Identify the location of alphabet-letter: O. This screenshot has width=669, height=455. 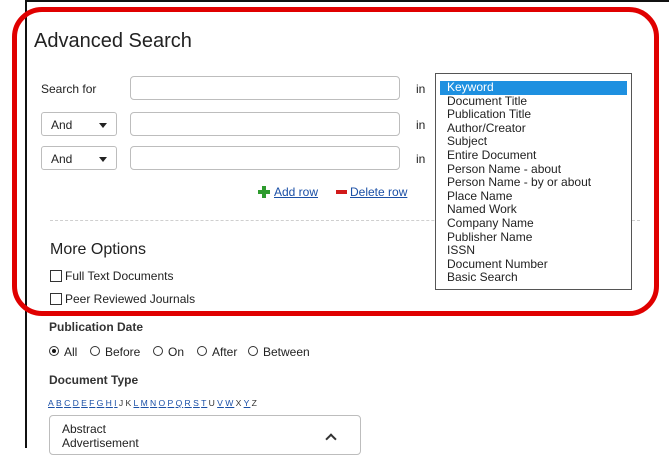
(163, 403).